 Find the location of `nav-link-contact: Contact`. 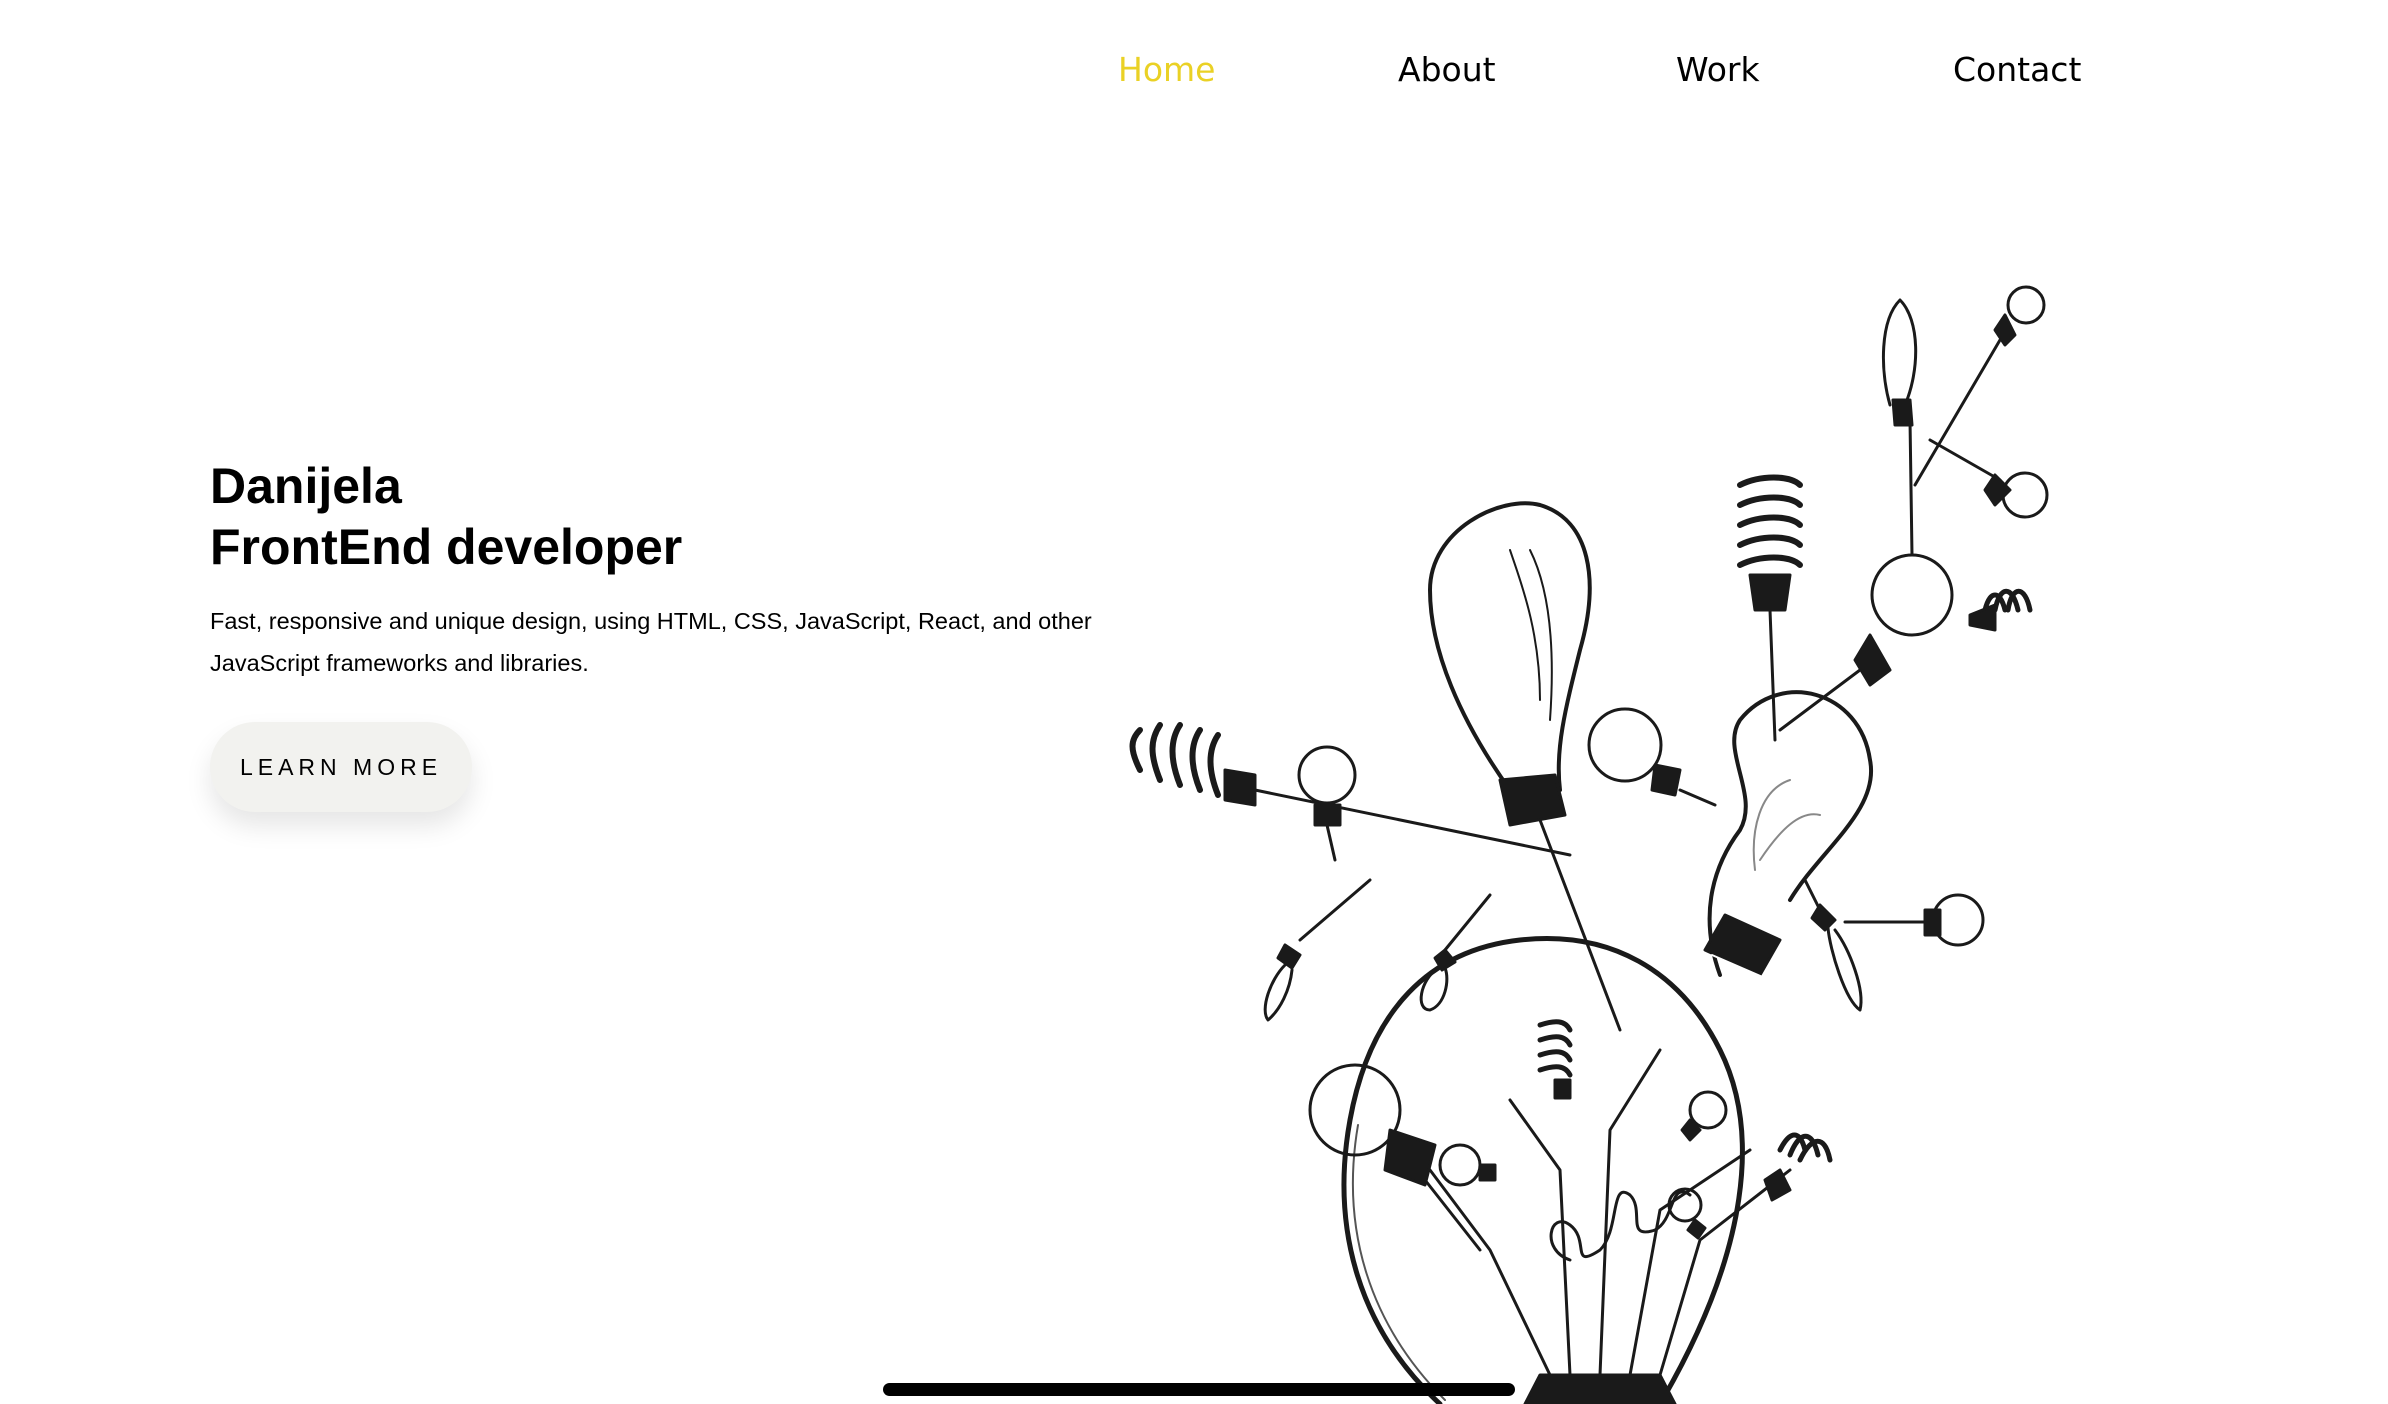

nav-link-contact: Contact is located at coordinates (2017, 70).